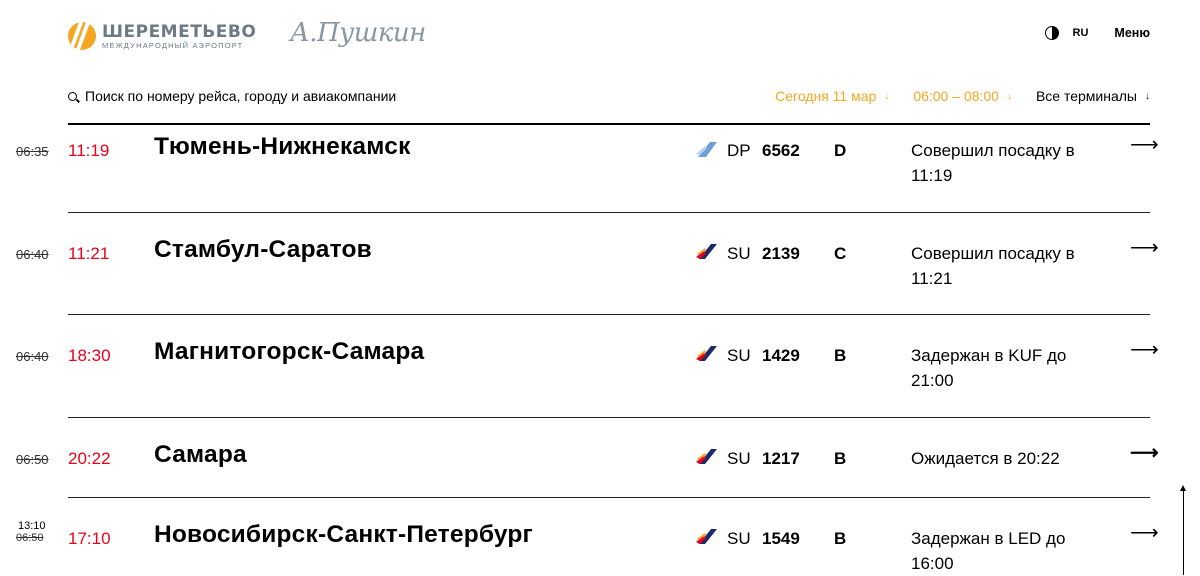 The height and width of the screenshot is (576, 1200). What do you see at coordinates (358, 33) in the screenshot?
I see `pushkin-signature-logo: А.Пушкин` at bounding box center [358, 33].